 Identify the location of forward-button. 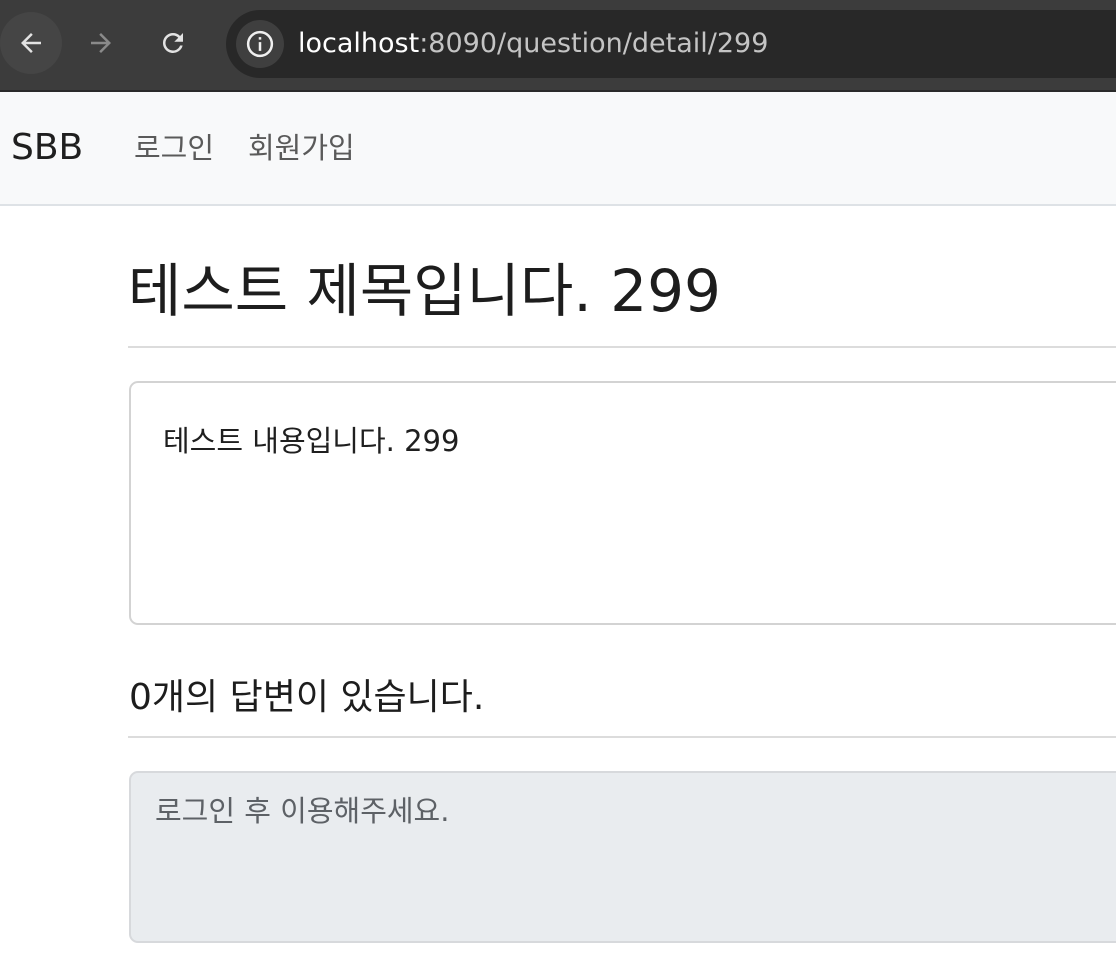
(101, 43).